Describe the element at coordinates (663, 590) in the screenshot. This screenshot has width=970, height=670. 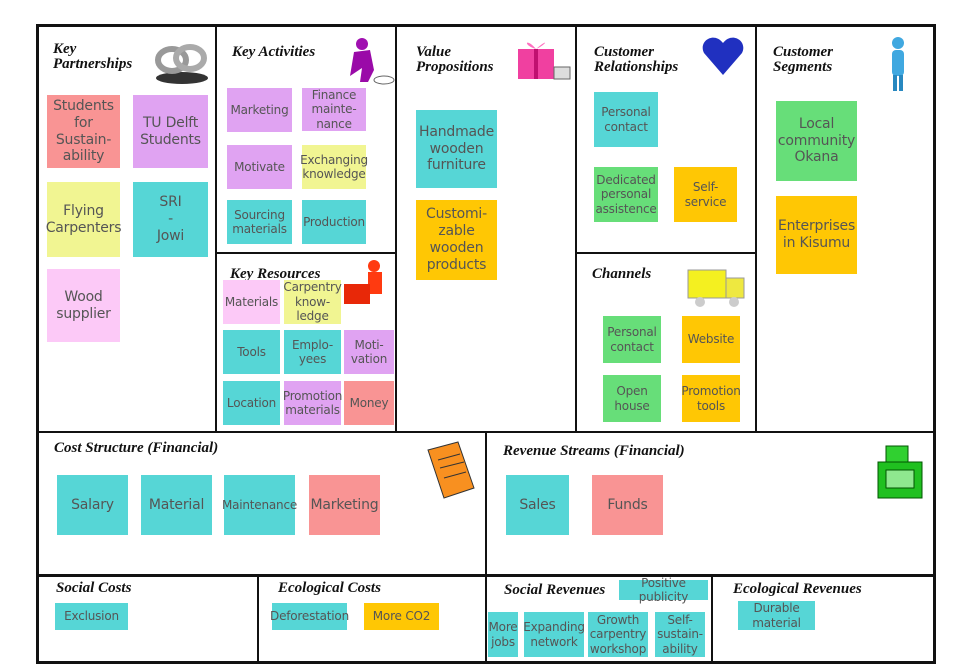
I see `social-revenues-sticky-note: Positive publicity` at that location.